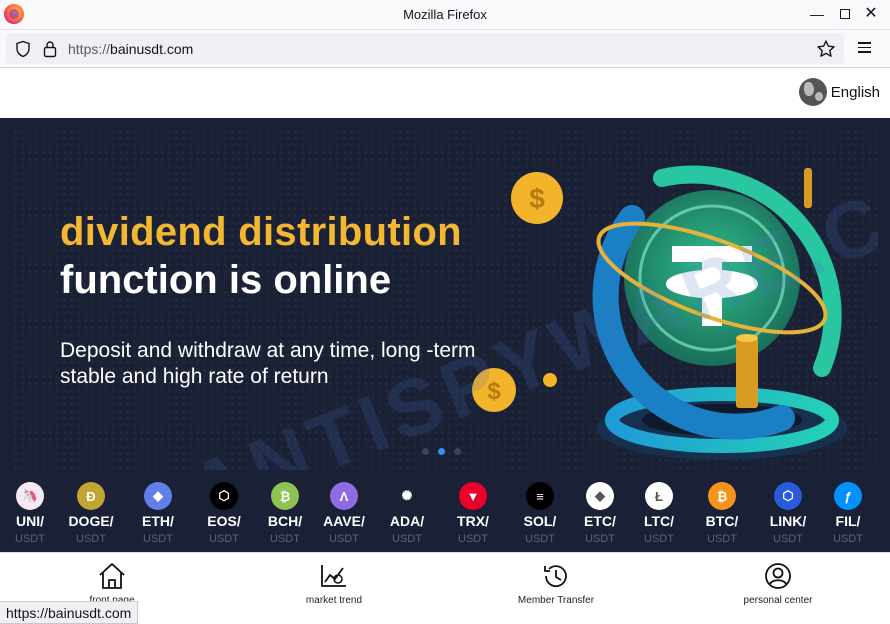 Image resolution: width=890 pixels, height=624 pixels. Describe the element at coordinates (91, 496) in the screenshot. I see `coin-logo-icon: Ð` at that location.